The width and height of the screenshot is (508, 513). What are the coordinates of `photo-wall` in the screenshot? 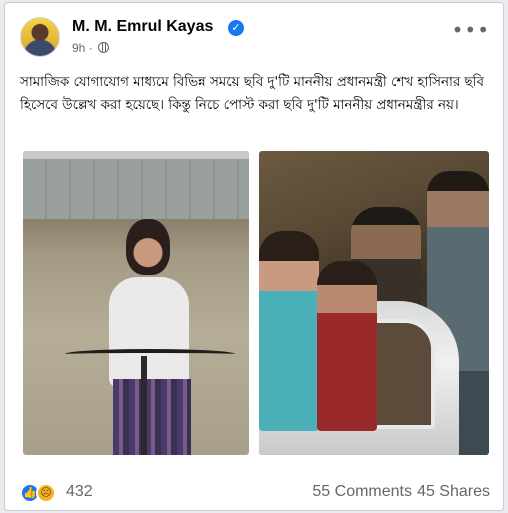 It's located at (136, 185).